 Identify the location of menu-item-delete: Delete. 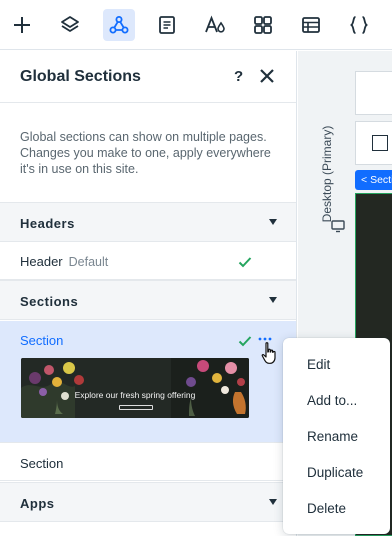
(326, 508).